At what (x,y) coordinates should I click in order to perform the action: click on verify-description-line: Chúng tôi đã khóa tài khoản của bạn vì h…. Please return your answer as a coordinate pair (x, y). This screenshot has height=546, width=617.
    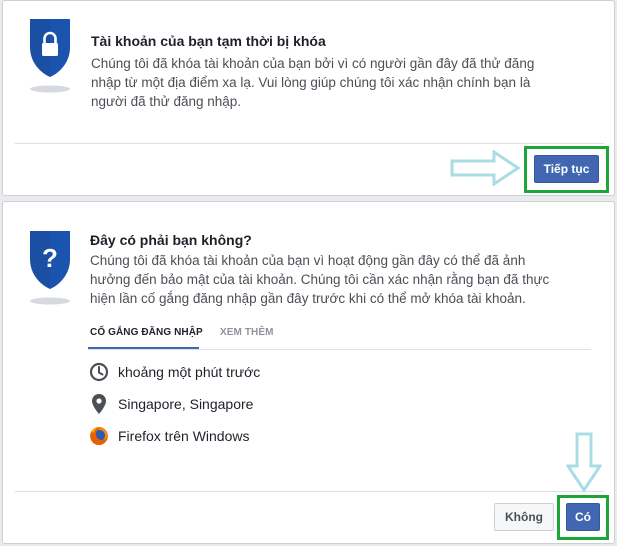
    Looking at the image, I should click on (308, 260).